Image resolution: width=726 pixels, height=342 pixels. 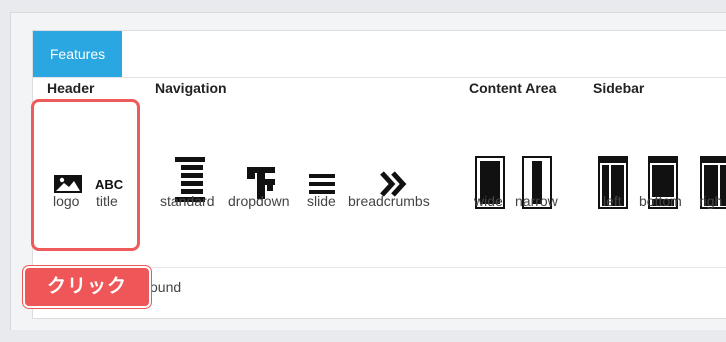 I want to click on label-bottom: bottom, so click(x=660, y=201).